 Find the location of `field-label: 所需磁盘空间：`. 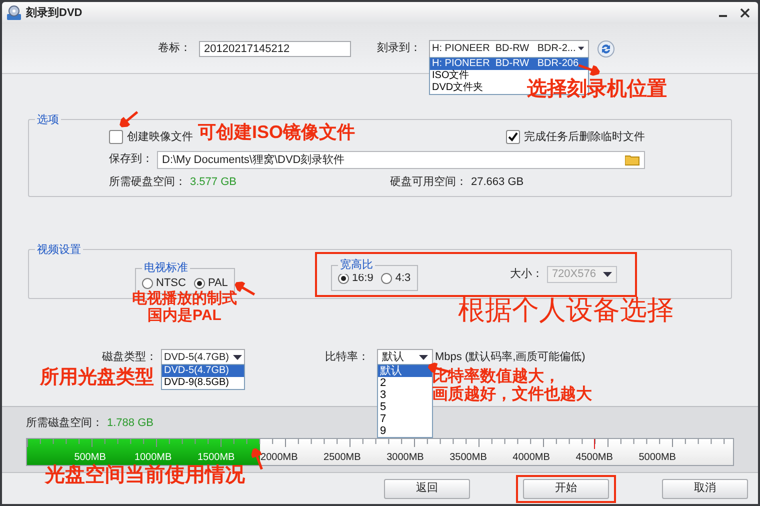

field-label: 所需磁盘空间： is located at coordinates (64, 423).